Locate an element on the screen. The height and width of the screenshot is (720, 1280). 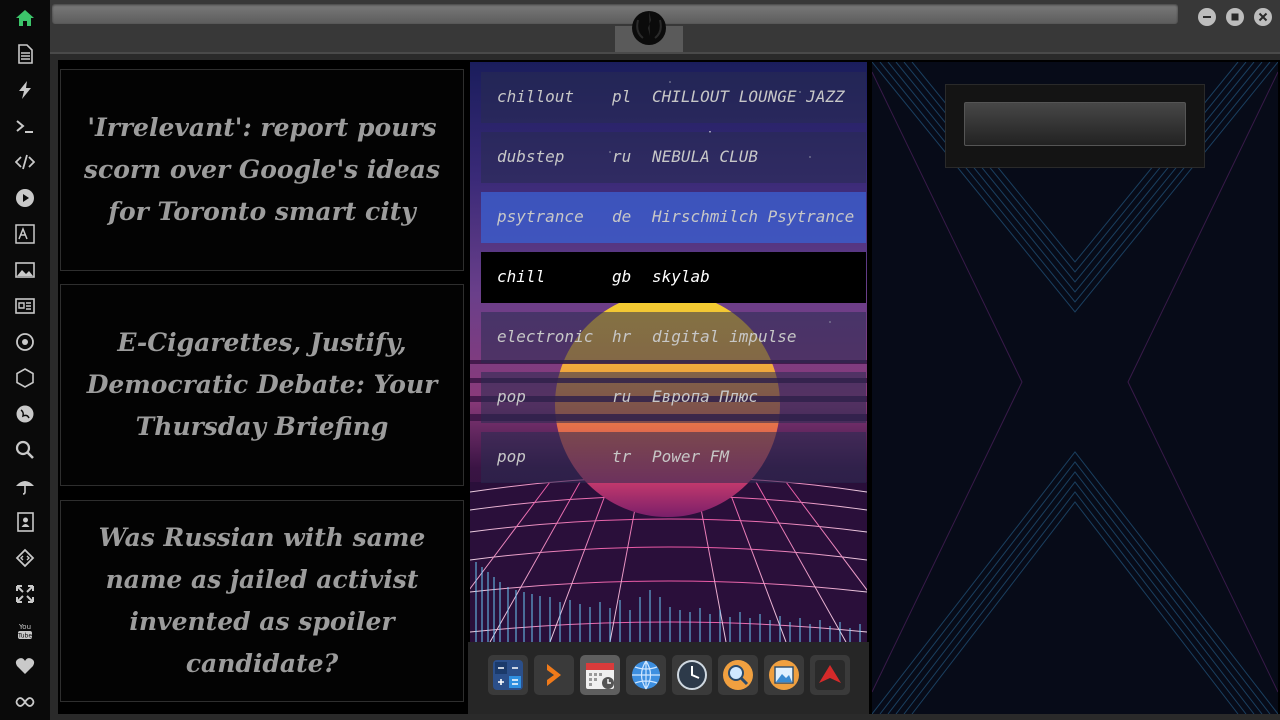
top-bar is located at coordinates (665, 27).